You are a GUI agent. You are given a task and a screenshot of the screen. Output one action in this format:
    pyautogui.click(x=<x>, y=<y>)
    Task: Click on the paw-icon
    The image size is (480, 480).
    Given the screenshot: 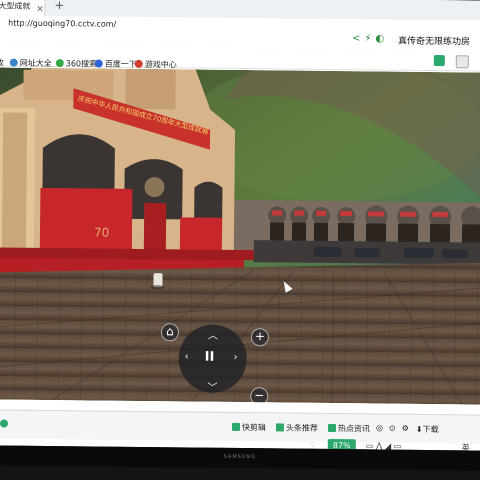 What is the action you would take?
    pyautogui.click(x=98, y=63)
    